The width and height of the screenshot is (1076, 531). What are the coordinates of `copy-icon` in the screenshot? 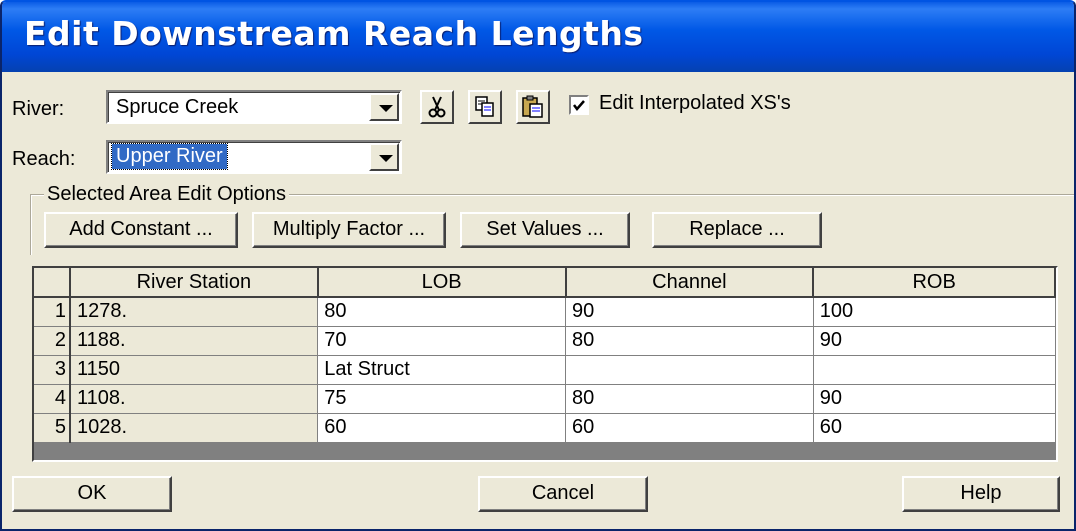 It's located at (484, 106).